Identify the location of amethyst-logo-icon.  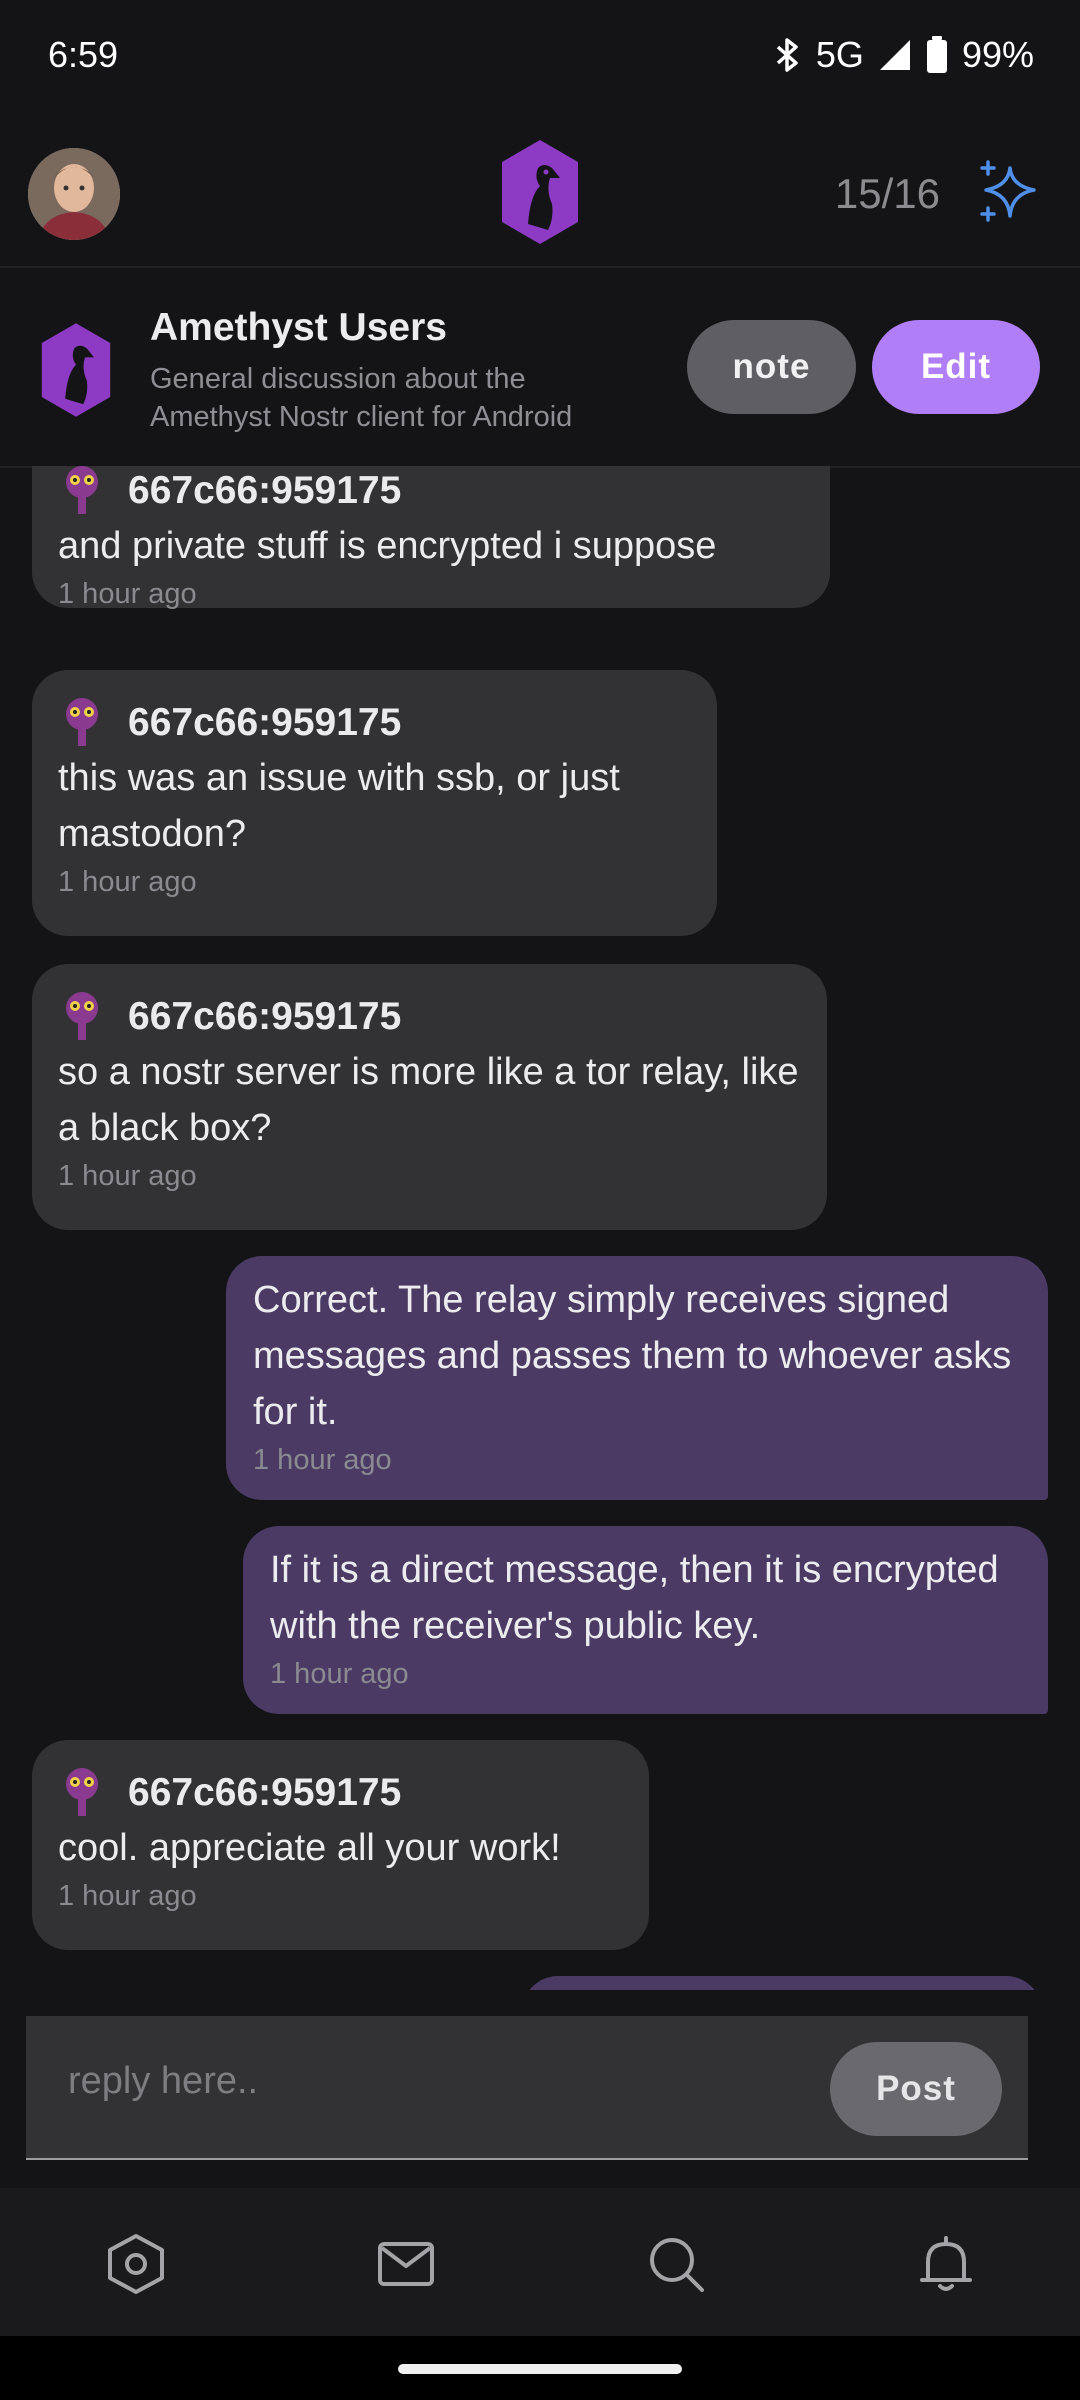
(540, 192).